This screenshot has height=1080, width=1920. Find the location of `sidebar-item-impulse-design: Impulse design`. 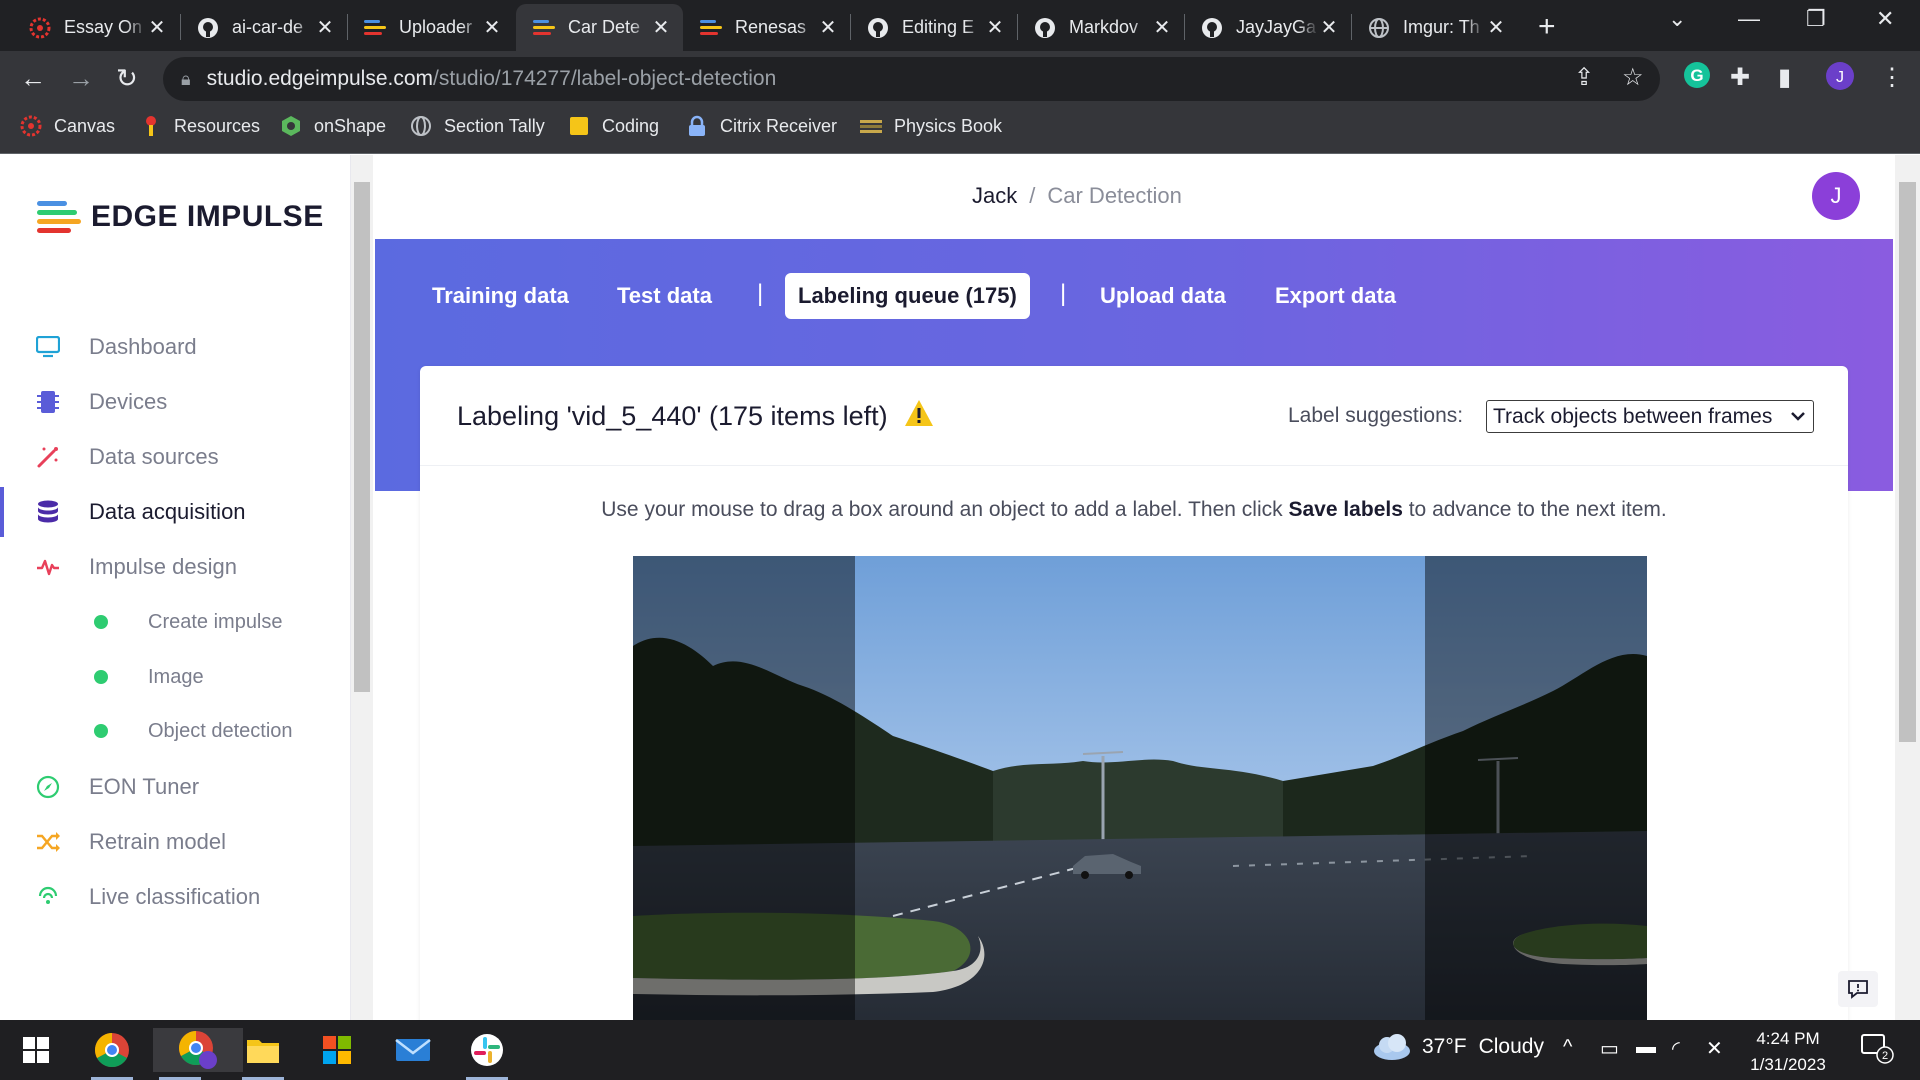

sidebar-item-impulse-design: Impulse design is located at coordinates (175, 567).